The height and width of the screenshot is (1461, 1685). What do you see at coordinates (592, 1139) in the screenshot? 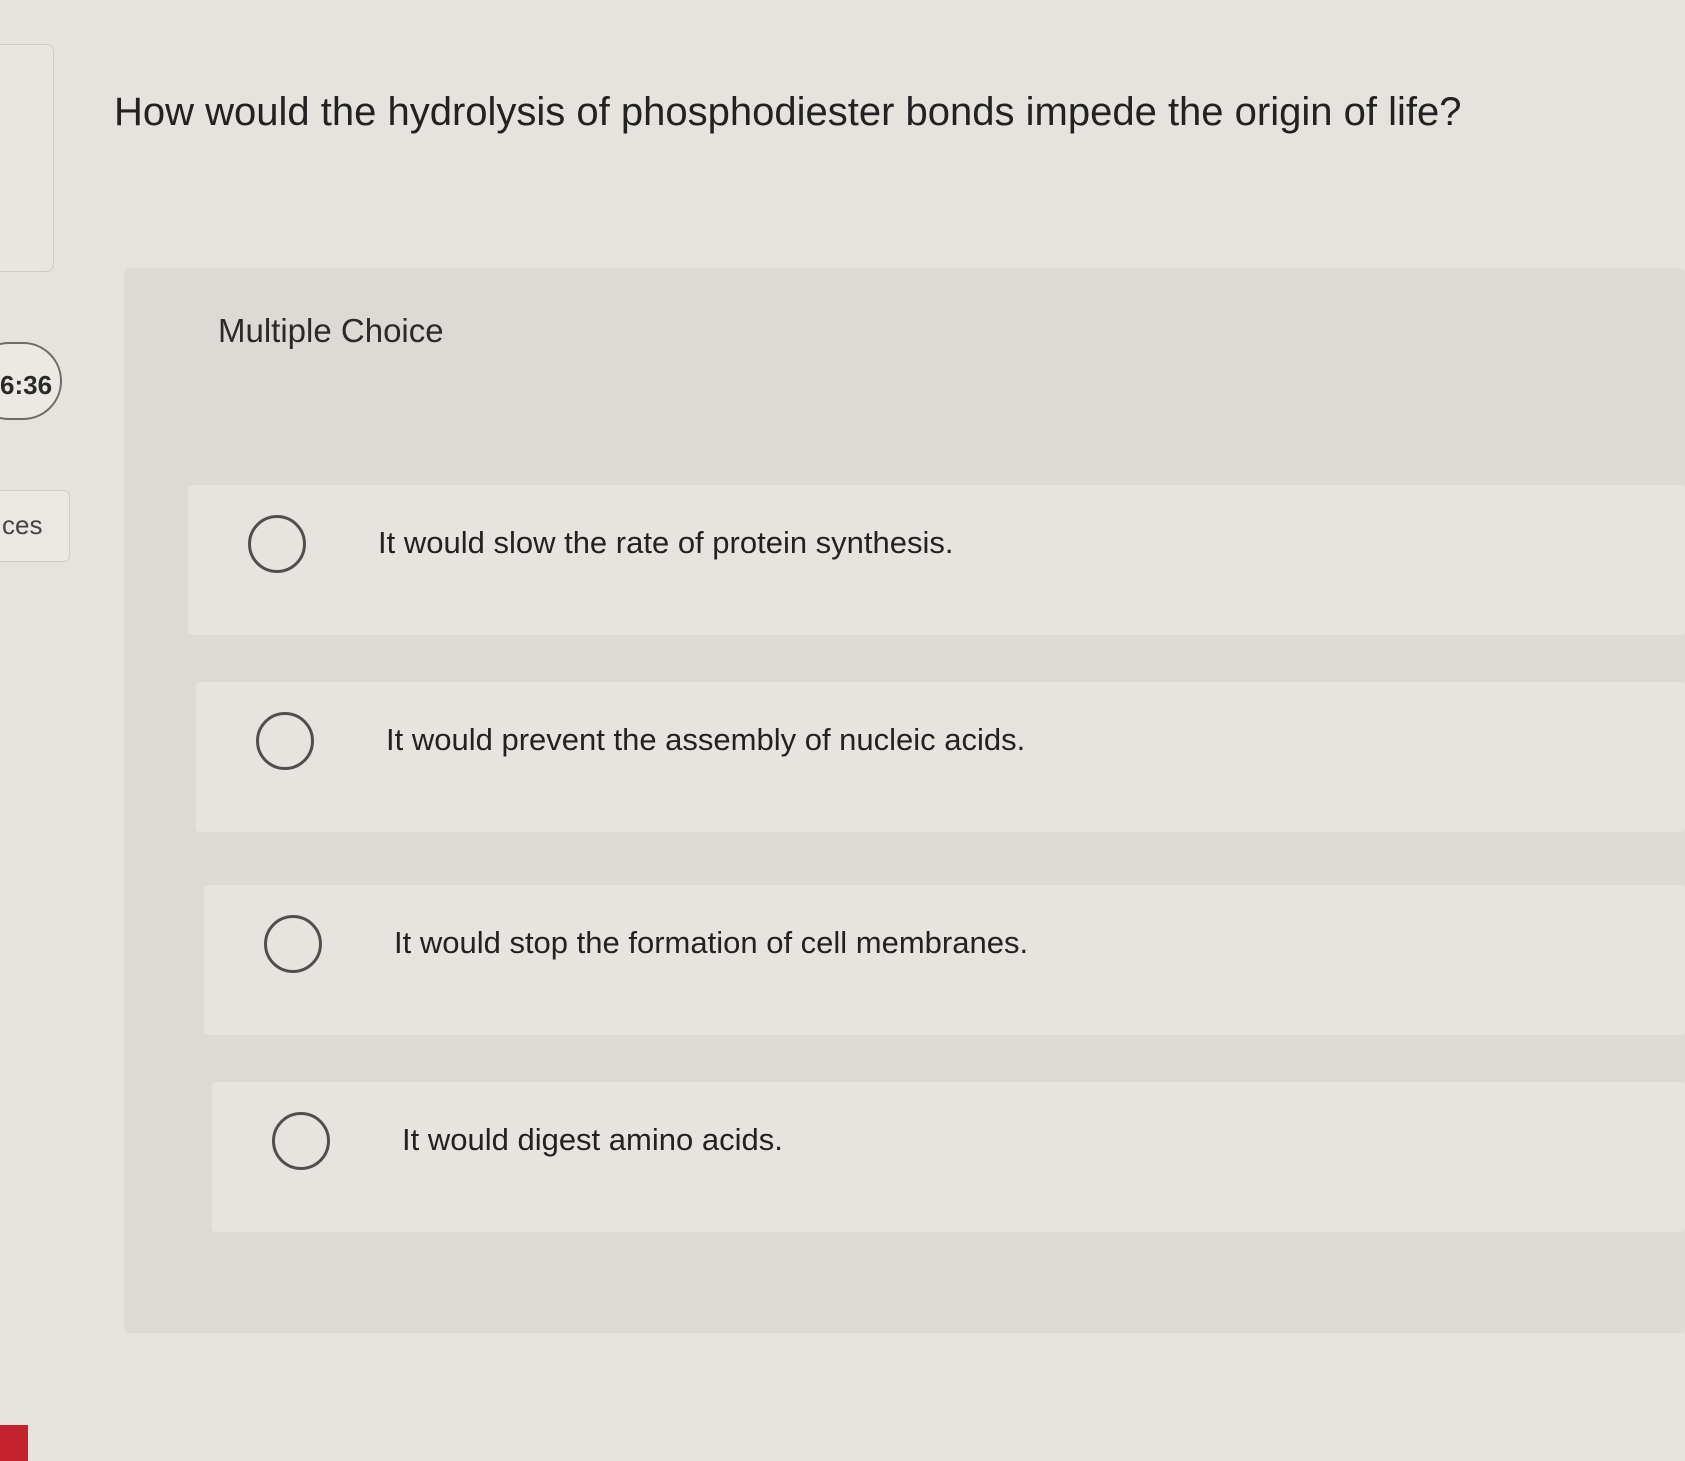
I see `answer-option-text: It would digest amino acids.` at bounding box center [592, 1139].